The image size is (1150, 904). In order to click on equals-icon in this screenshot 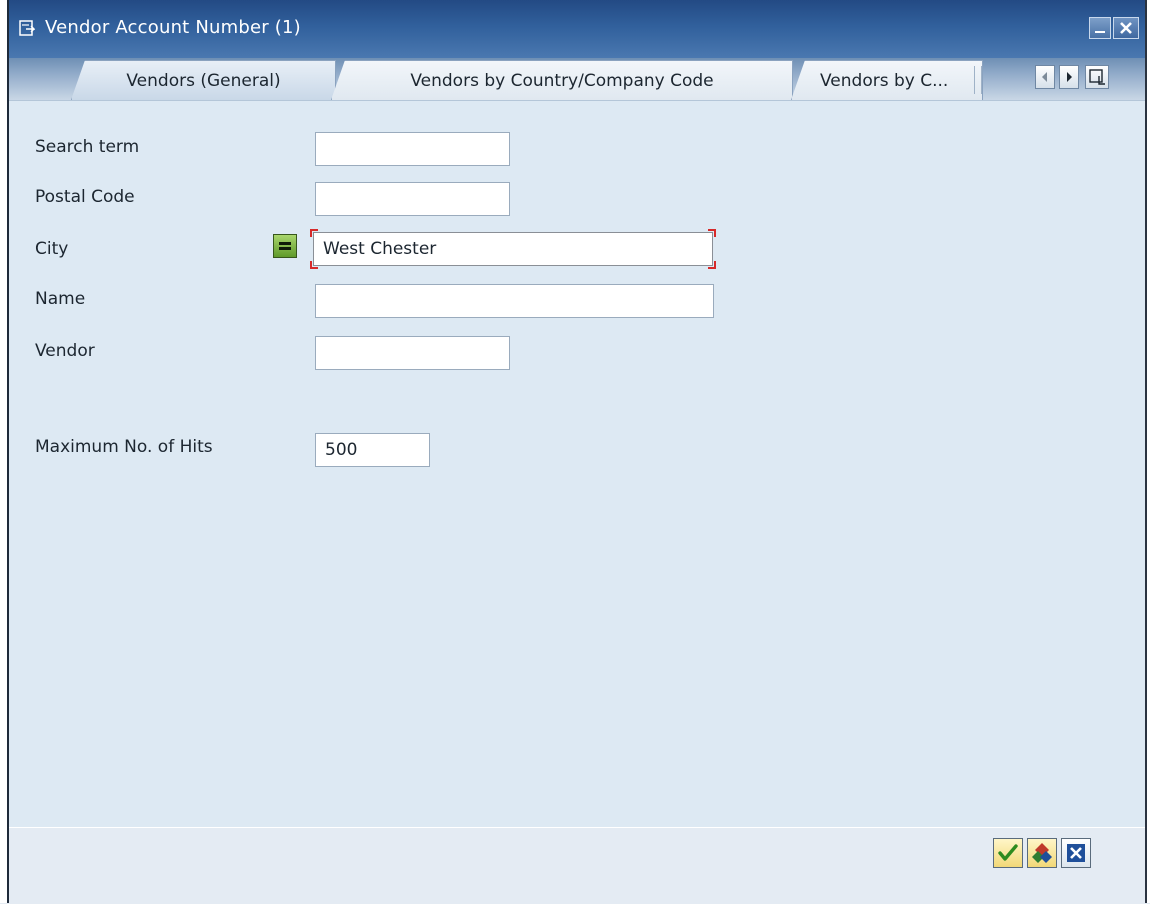, I will do `click(285, 246)`.